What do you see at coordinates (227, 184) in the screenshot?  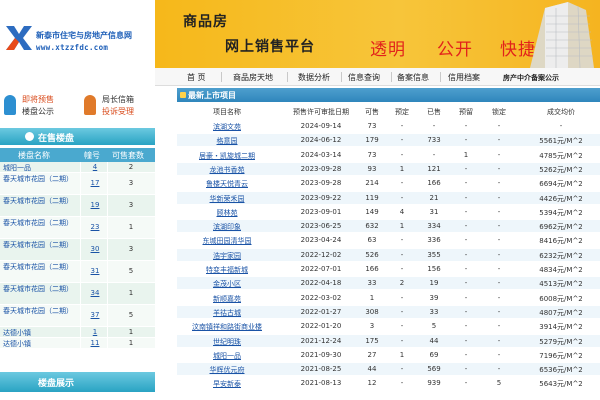 I see `project-name-link: 鲁楼天悦青云` at bounding box center [227, 184].